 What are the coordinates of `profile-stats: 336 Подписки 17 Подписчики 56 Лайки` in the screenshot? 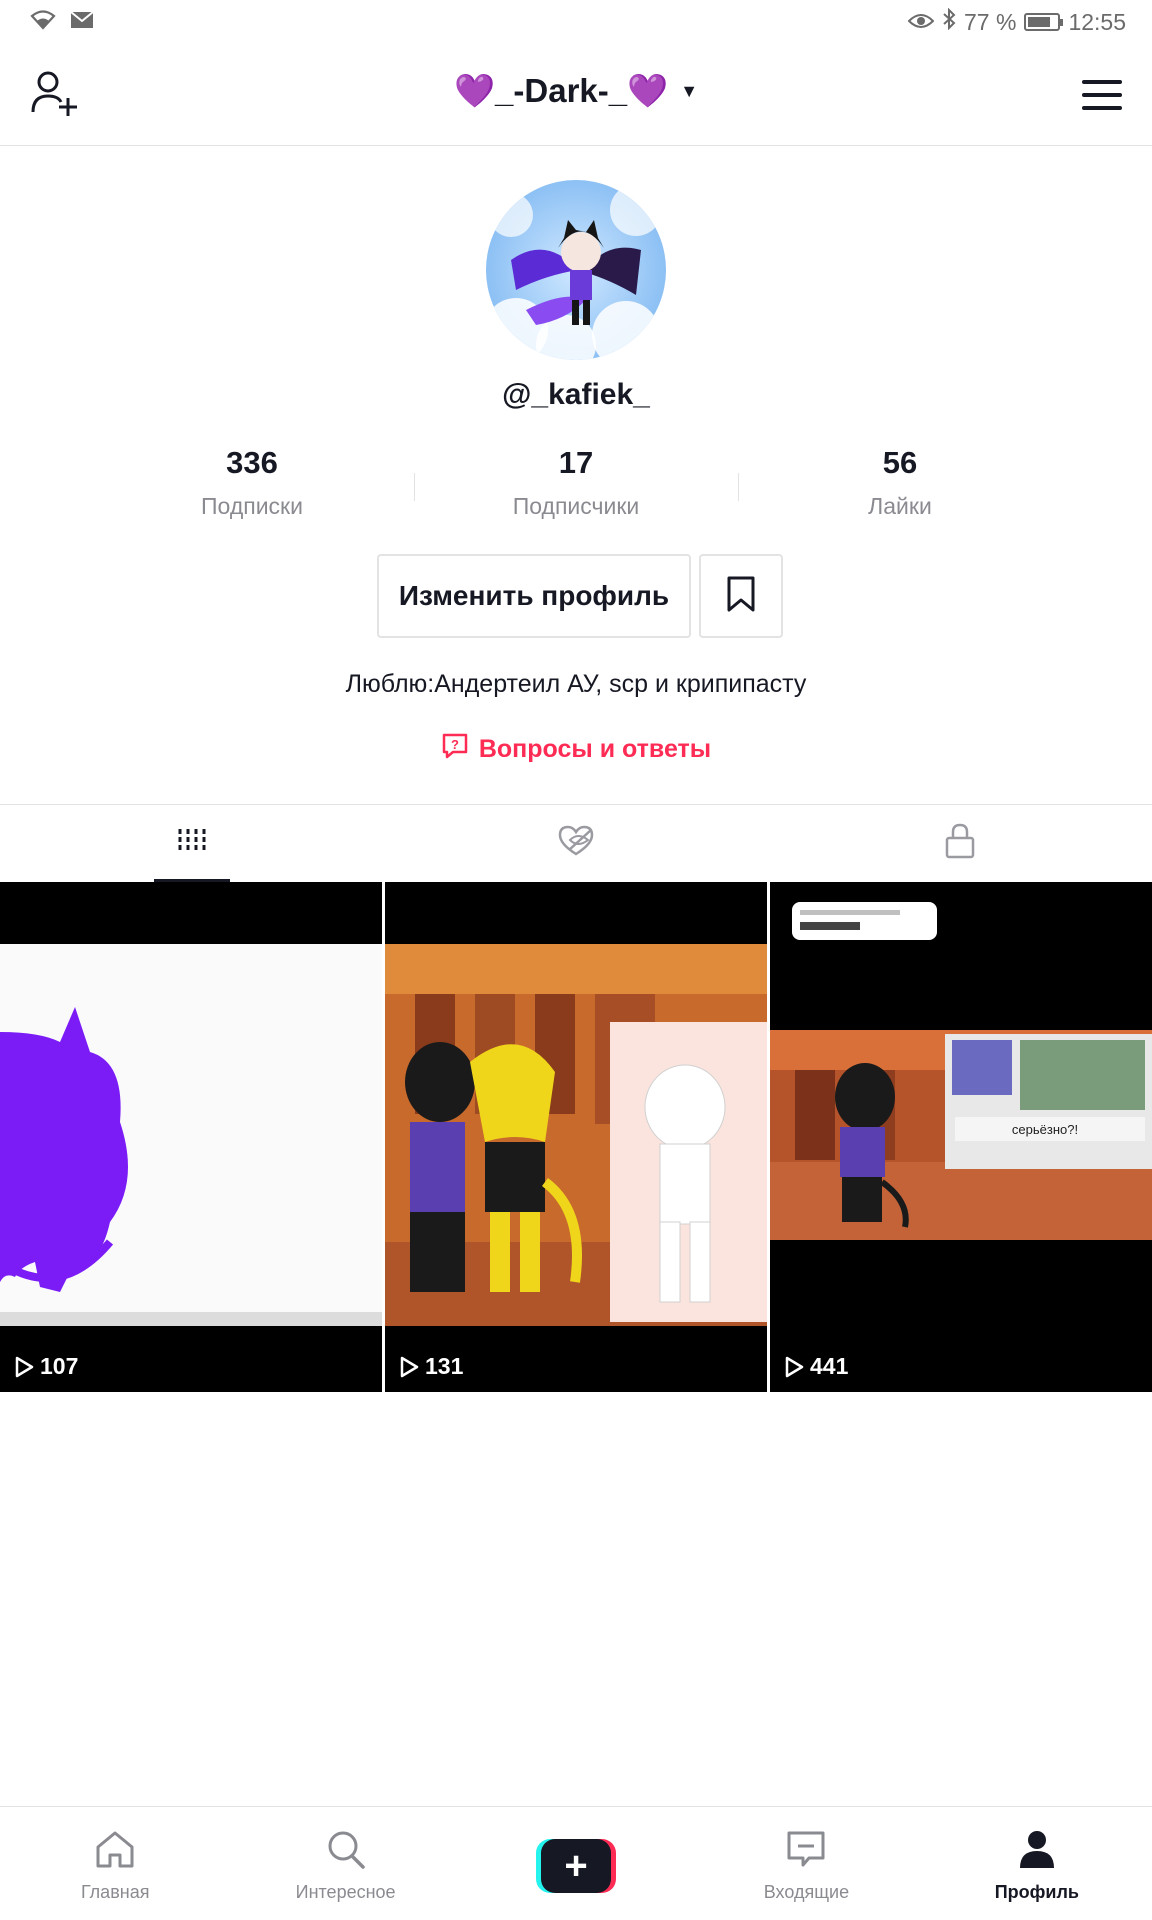 It's located at (576, 485).